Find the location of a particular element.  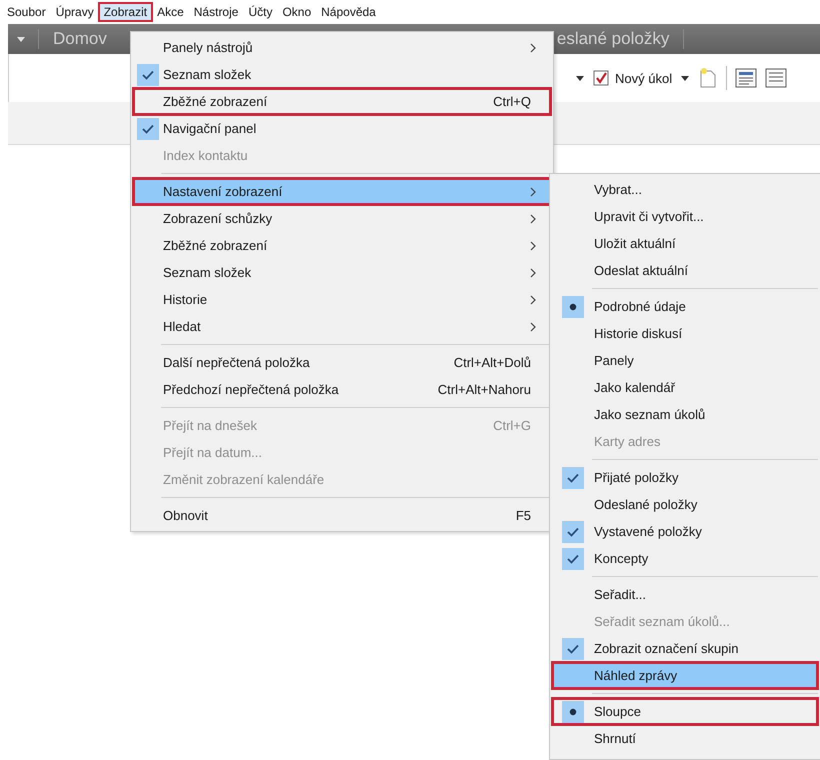

menu-item: Vystavené položky is located at coordinates (685, 531).